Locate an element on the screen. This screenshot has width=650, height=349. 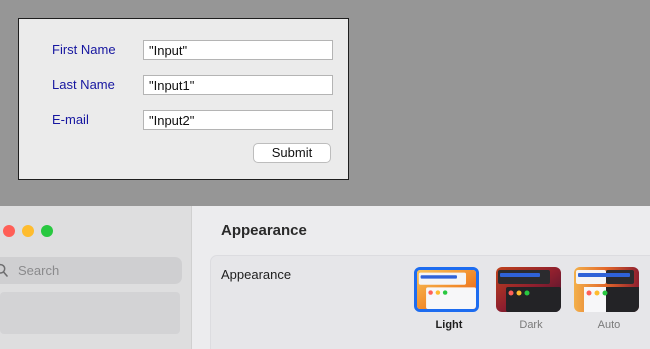
light-theme-thumbnail is located at coordinates (446, 289).